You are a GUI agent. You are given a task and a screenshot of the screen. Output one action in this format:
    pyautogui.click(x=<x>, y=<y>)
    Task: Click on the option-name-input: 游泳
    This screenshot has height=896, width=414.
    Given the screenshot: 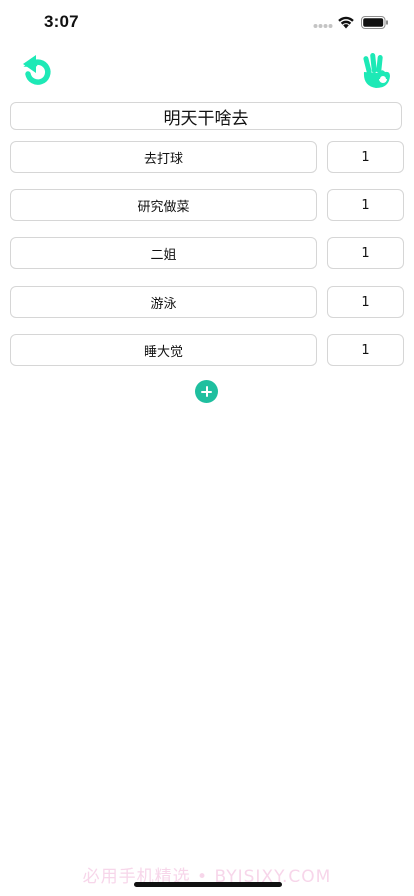 What is the action you would take?
    pyautogui.click(x=163, y=302)
    